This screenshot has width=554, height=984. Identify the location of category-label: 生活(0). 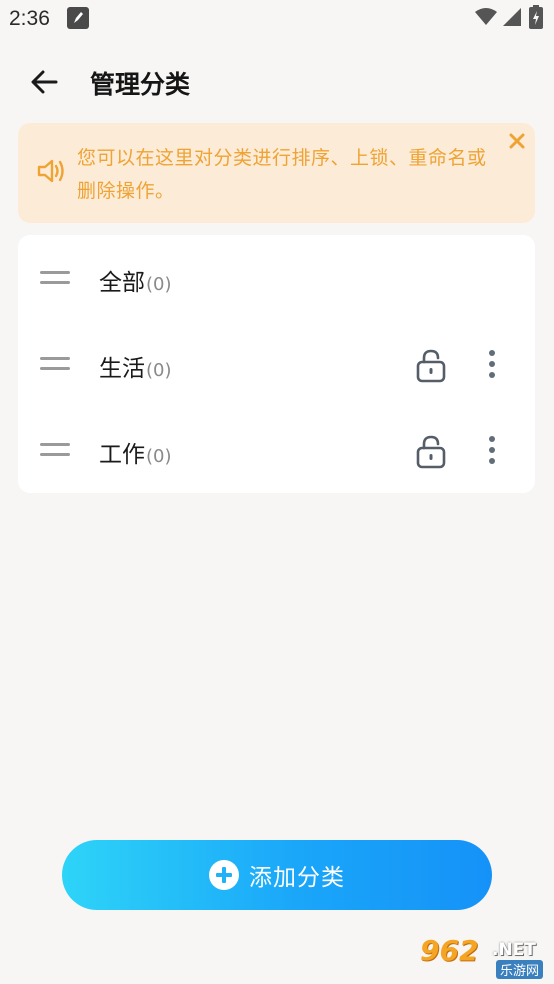
(135, 366).